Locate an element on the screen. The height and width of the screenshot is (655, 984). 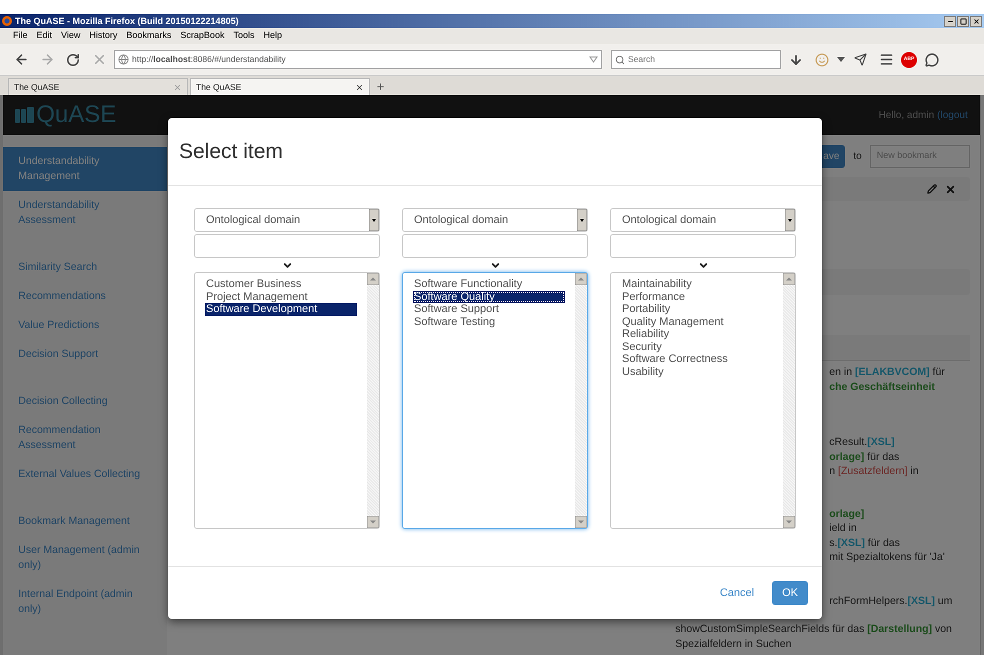
tab-close-icon is located at coordinates (359, 87).